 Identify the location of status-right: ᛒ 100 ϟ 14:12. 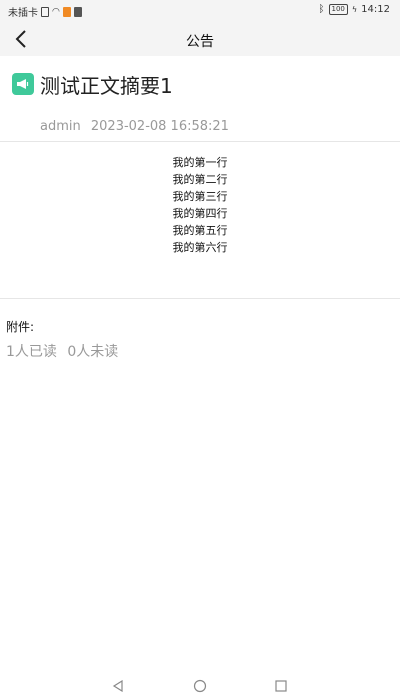
(354, 9).